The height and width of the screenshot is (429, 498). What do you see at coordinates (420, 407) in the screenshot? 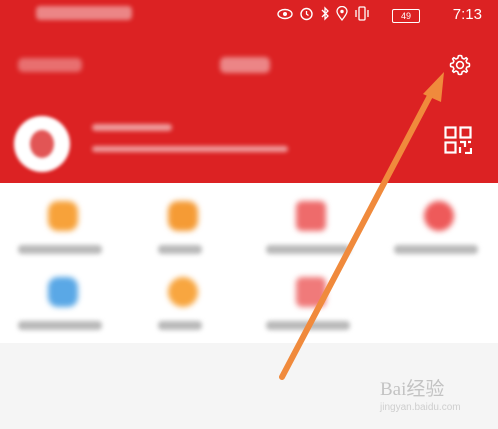
I see `watermark-url: jingyan.baidu.com` at bounding box center [420, 407].